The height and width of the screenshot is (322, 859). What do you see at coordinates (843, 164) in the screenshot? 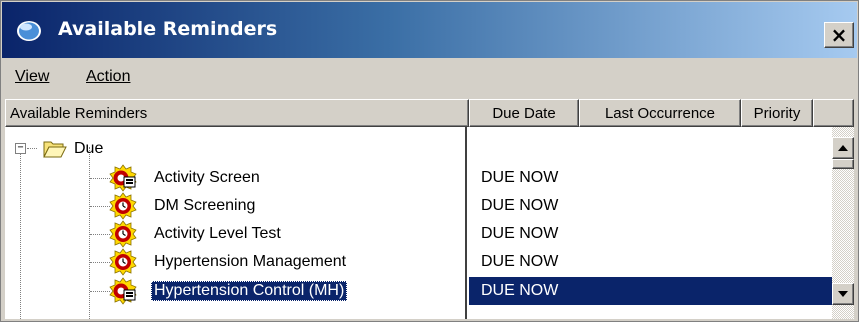
I see `scroll-thumb` at bounding box center [843, 164].